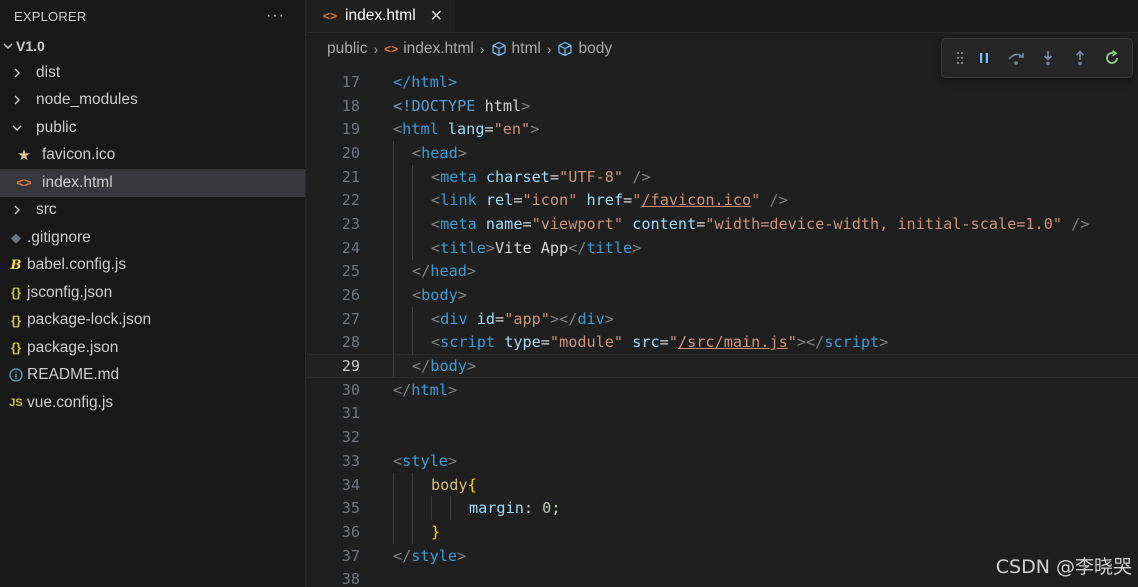 This screenshot has height=587, width=1138. What do you see at coordinates (722, 129) in the screenshot?
I see `code-line: 19 <html lang="en">` at bounding box center [722, 129].